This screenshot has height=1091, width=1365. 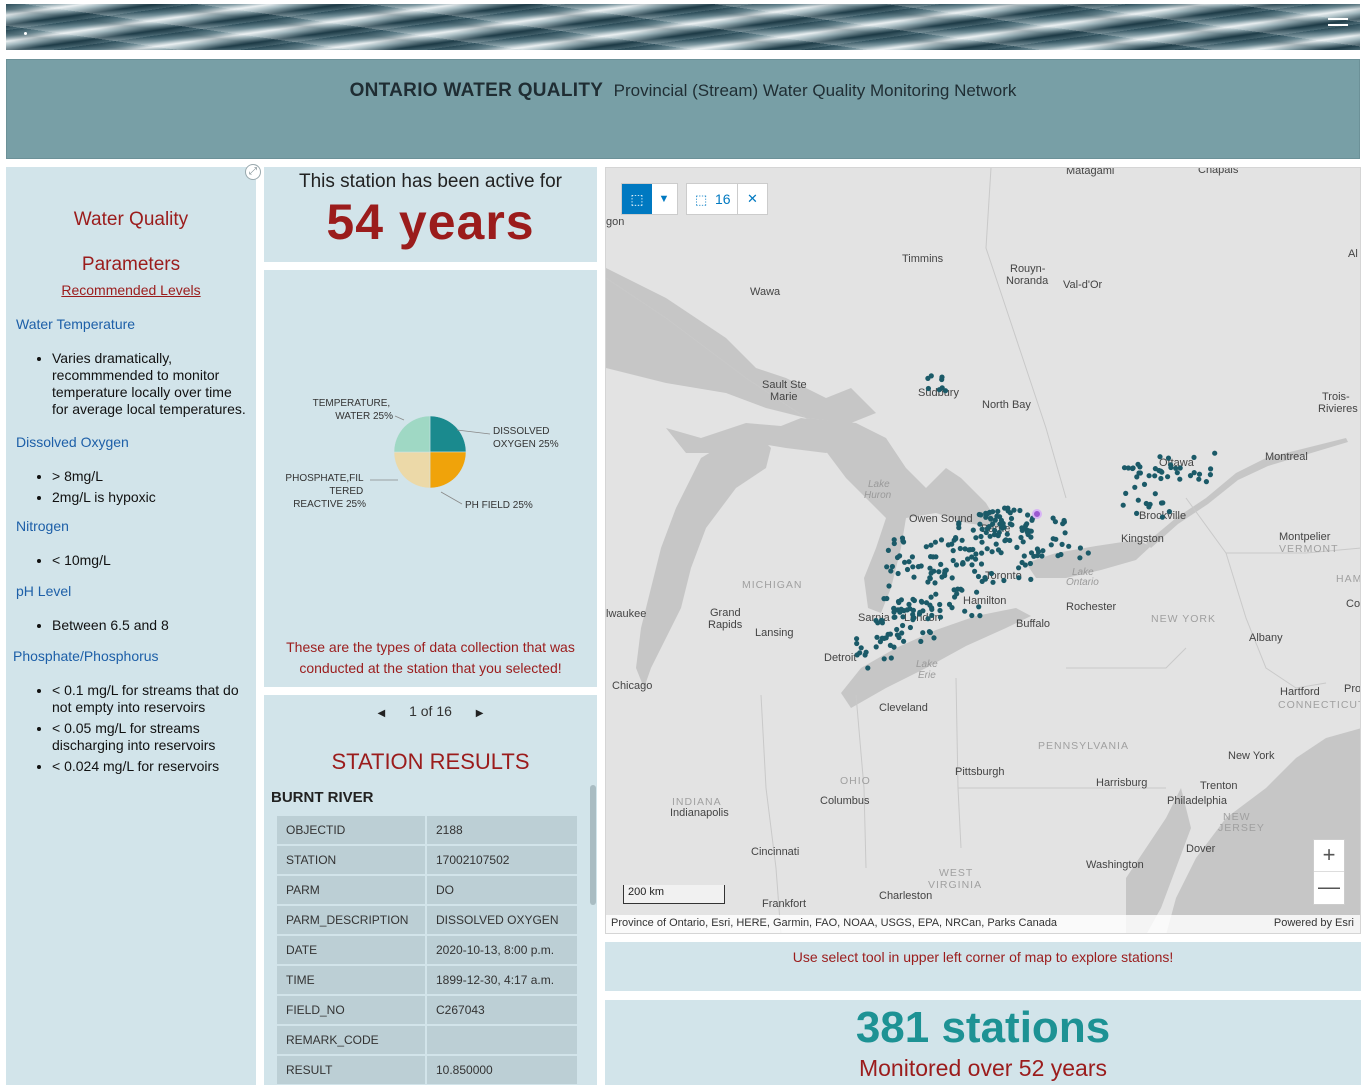 I want to click on recommended-levels-link: Recommended Levels, so click(x=131, y=290).